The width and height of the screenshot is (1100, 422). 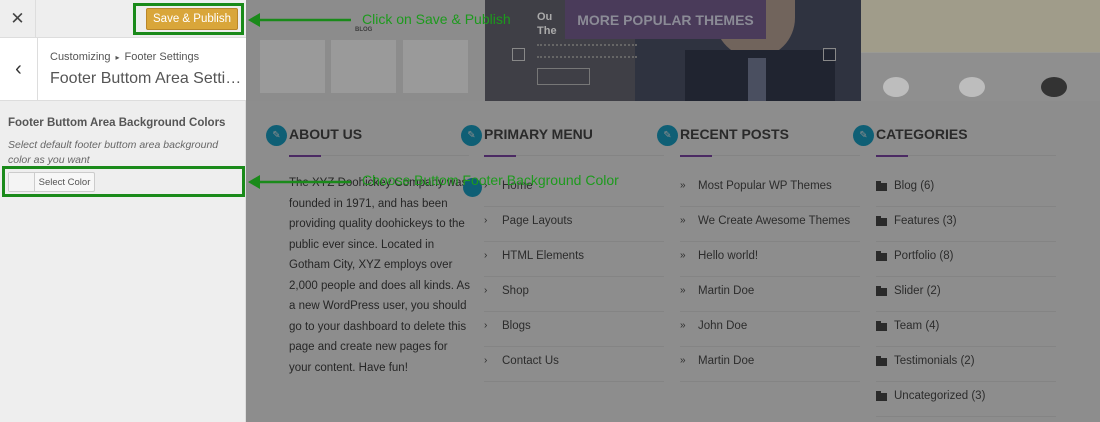 What do you see at coordinates (966, 189) in the screenshot?
I see `category-item: Blog (6)` at bounding box center [966, 189].